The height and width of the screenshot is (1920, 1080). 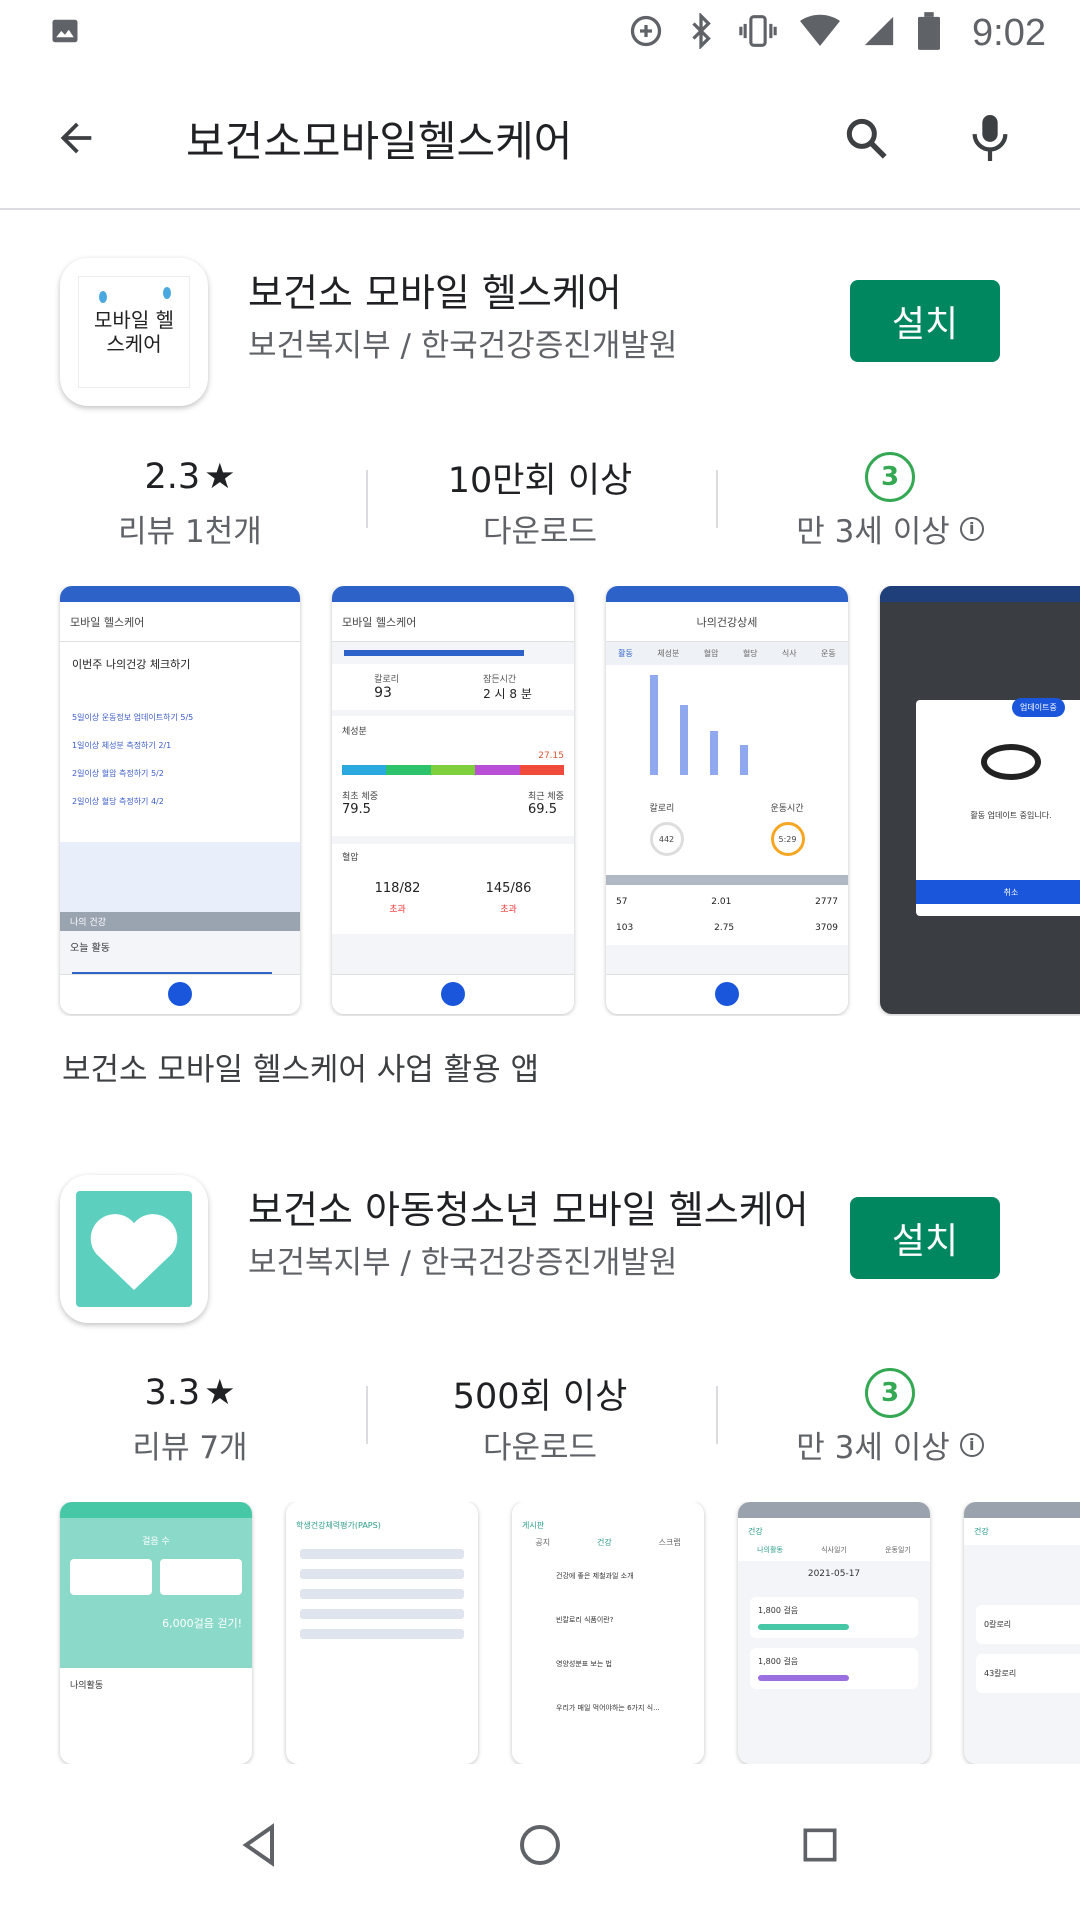 What do you see at coordinates (662, 809) in the screenshot?
I see `shot-cal-label: 칼로리` at bounding box center [662, 809].